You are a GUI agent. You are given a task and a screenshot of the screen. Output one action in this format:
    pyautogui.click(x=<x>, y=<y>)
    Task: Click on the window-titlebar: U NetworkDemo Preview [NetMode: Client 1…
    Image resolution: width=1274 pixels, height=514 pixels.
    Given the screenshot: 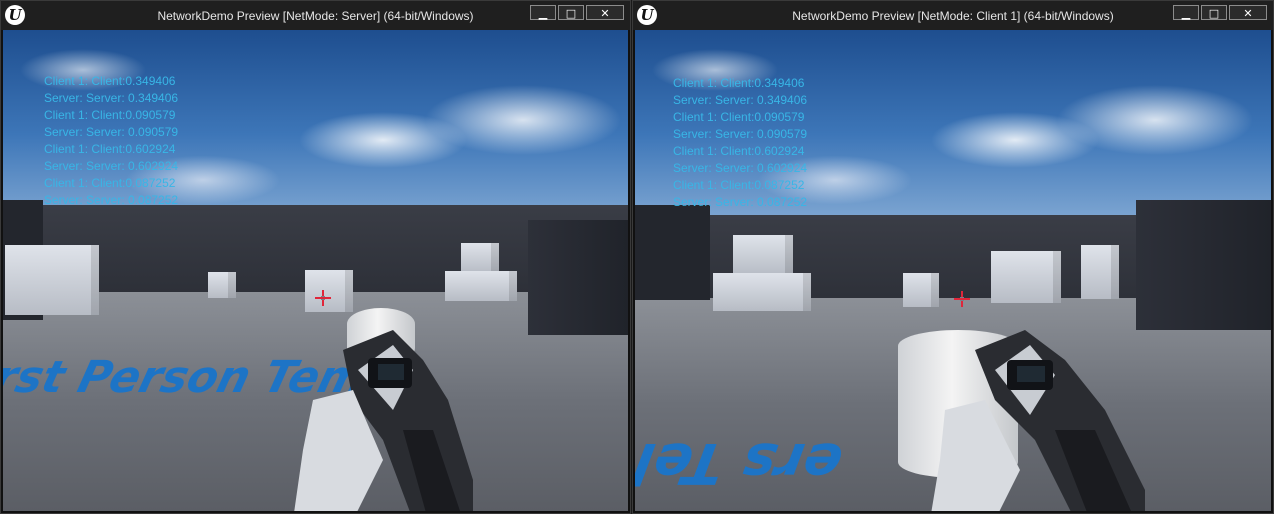 What is the action you would take?
    pyautogui.click(x=953, y=15)
    